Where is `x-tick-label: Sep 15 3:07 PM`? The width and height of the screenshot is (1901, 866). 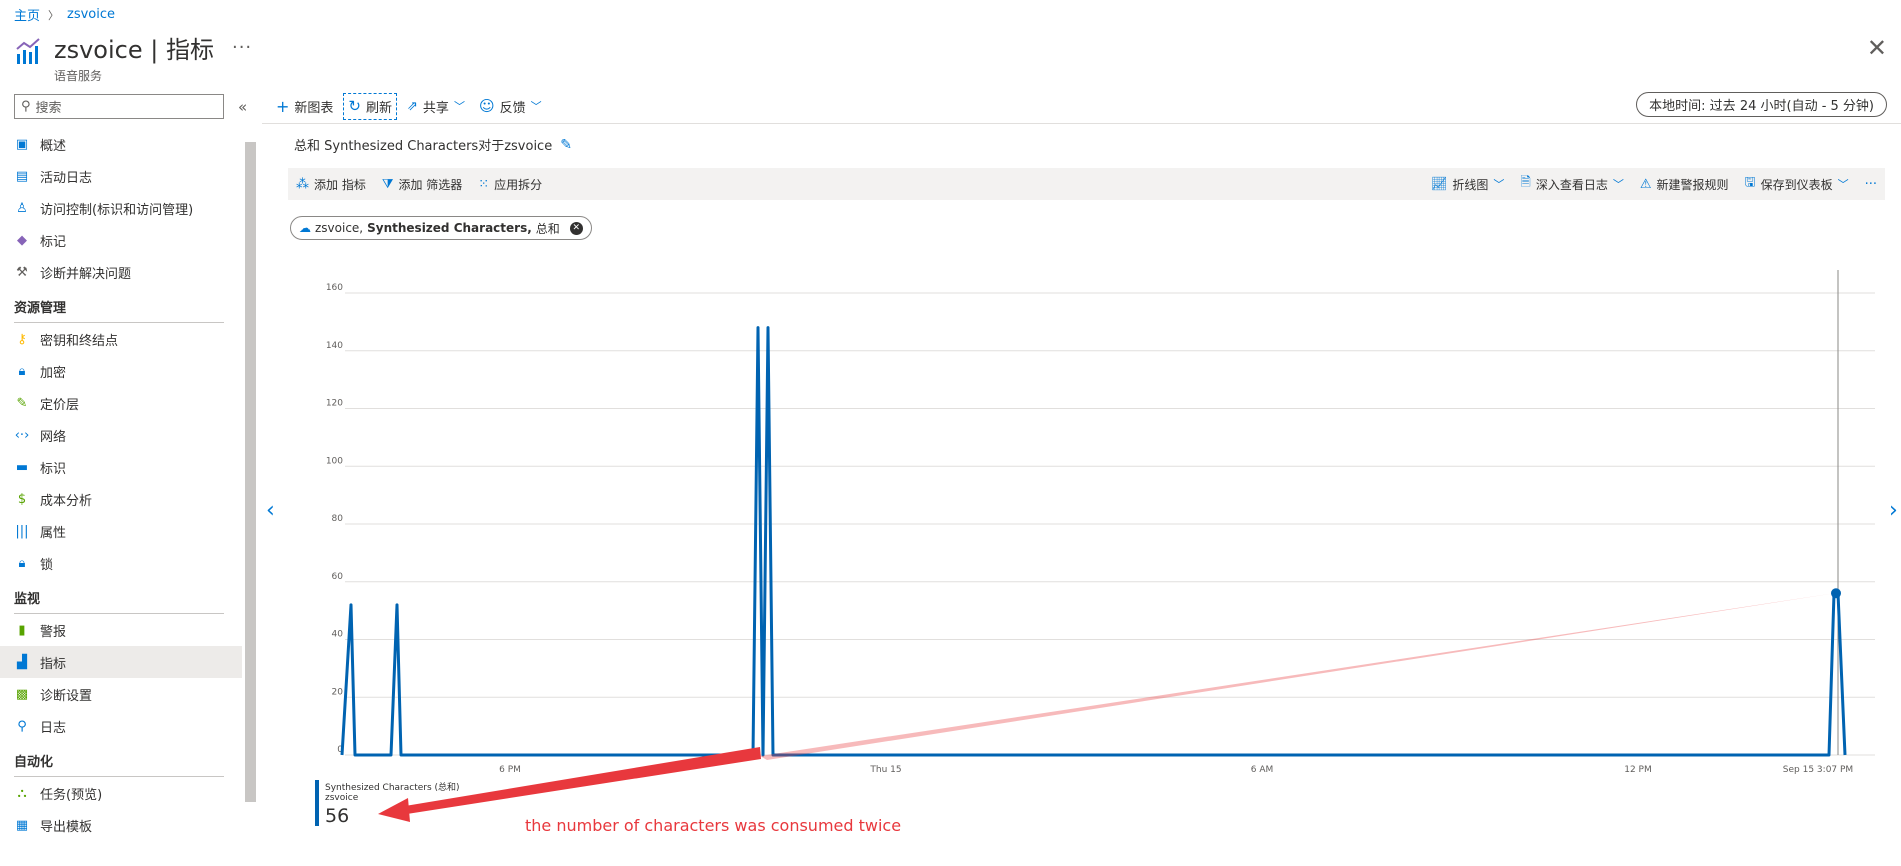
x-tick-label: Sep 15 3:07 PM is located at coordinates (1818, 770).